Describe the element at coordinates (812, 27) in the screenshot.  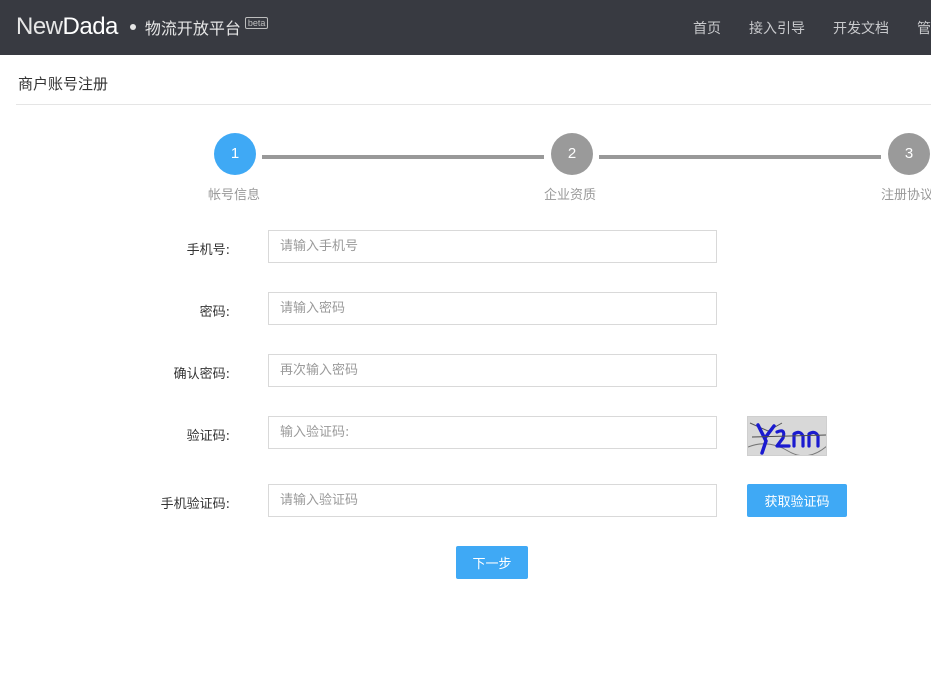
I see `main-nav: 首页 接入引导 开发文档 管理中心` at that location.